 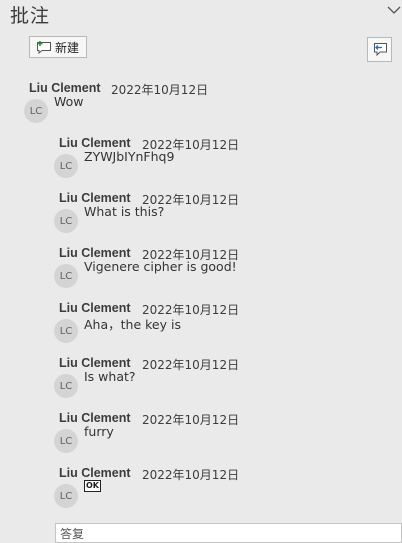 I want to click on reply-text: ZYWJbIYnFhq9, so click(x=129, y=156).